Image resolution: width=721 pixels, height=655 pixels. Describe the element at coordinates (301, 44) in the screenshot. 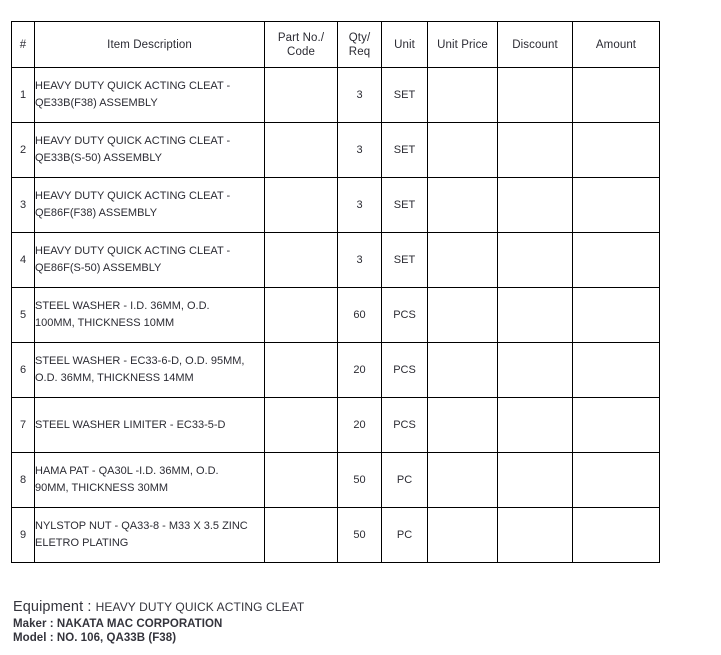

I see `column-header-part-no-code: Part No./ Code` at that location.